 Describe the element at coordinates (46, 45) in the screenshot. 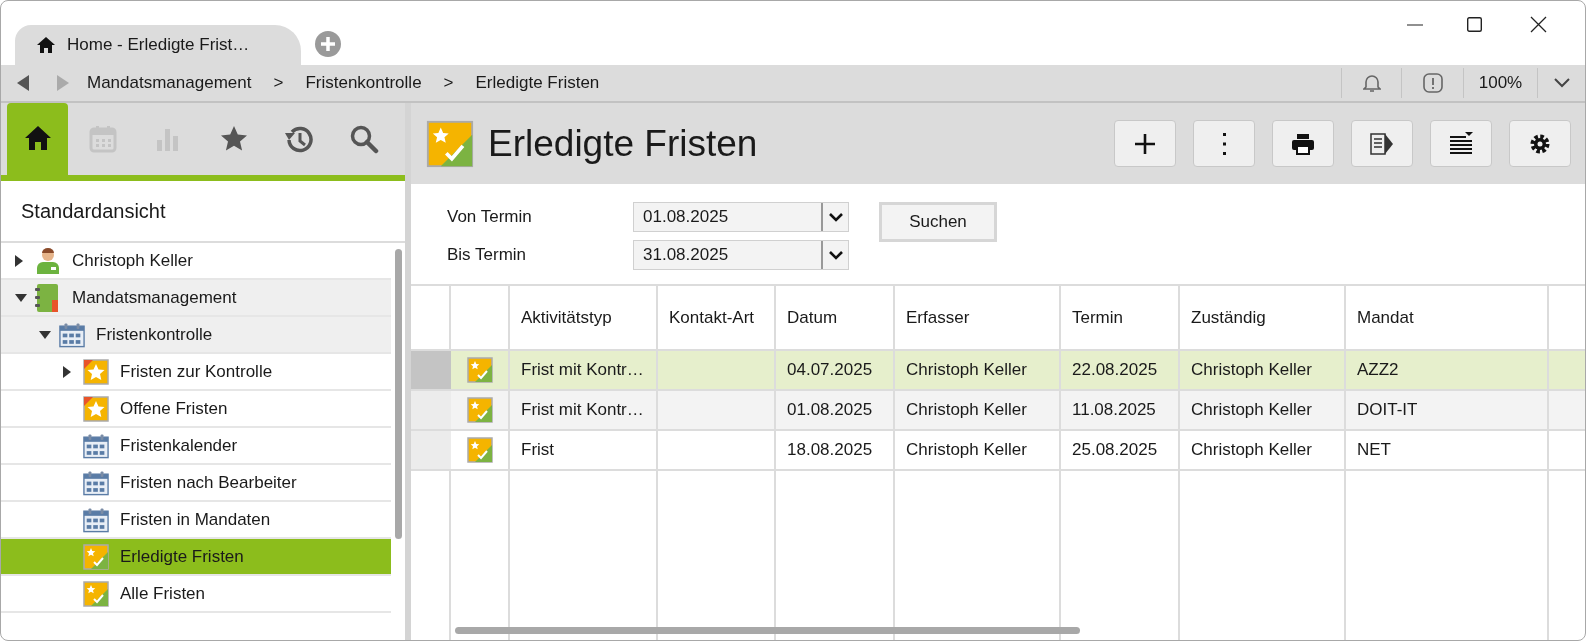

I see `home-icon` at that location.